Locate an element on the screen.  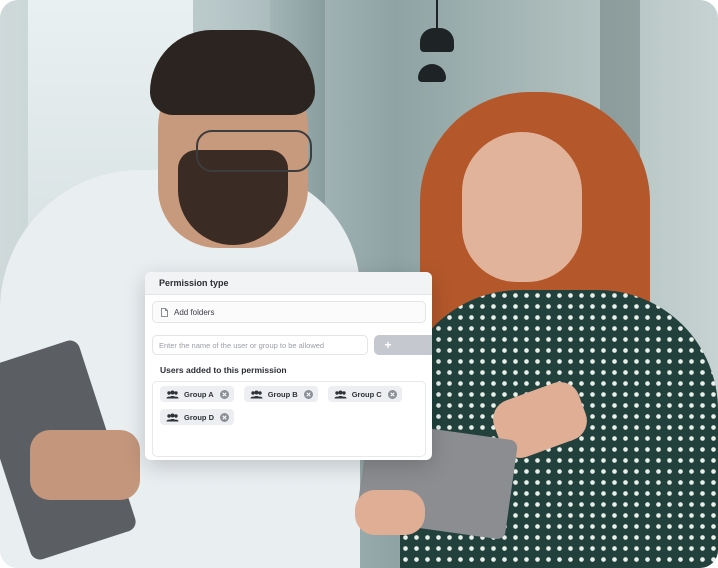
permission-type-value: Add folders is located at coordinates (194, 312).